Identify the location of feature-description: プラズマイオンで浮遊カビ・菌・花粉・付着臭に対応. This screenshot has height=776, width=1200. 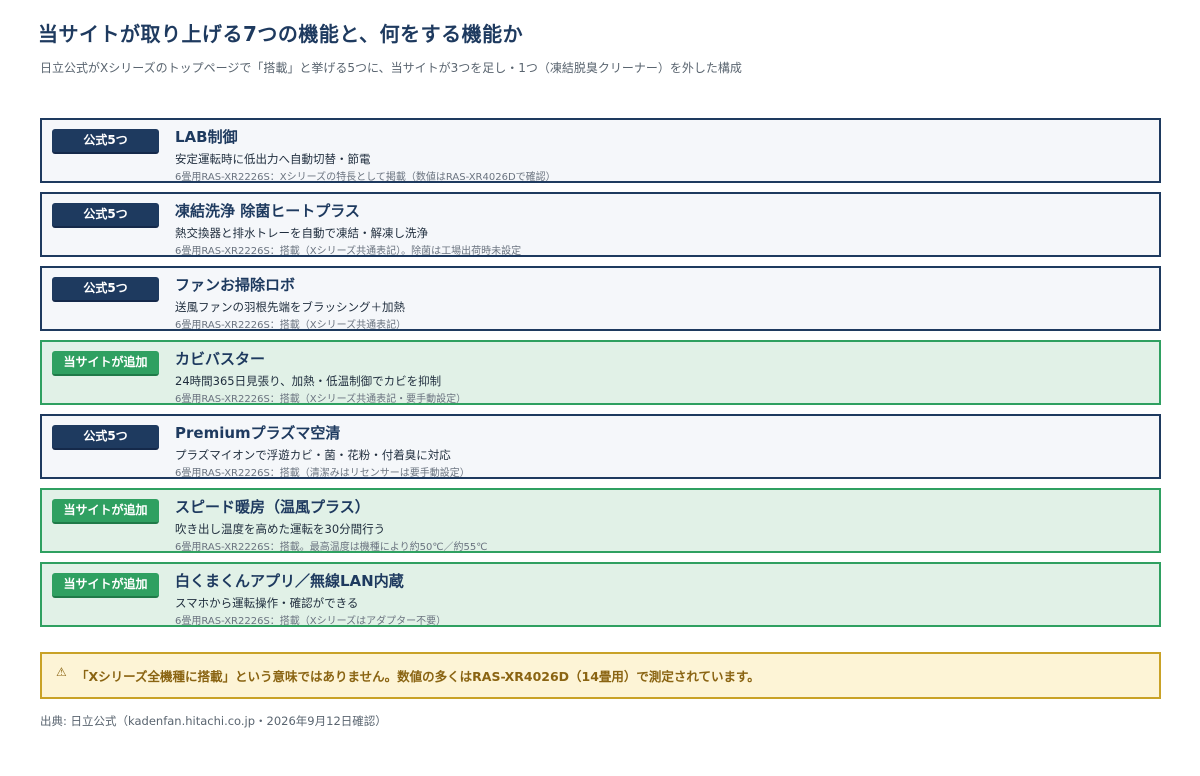
(313, 455).